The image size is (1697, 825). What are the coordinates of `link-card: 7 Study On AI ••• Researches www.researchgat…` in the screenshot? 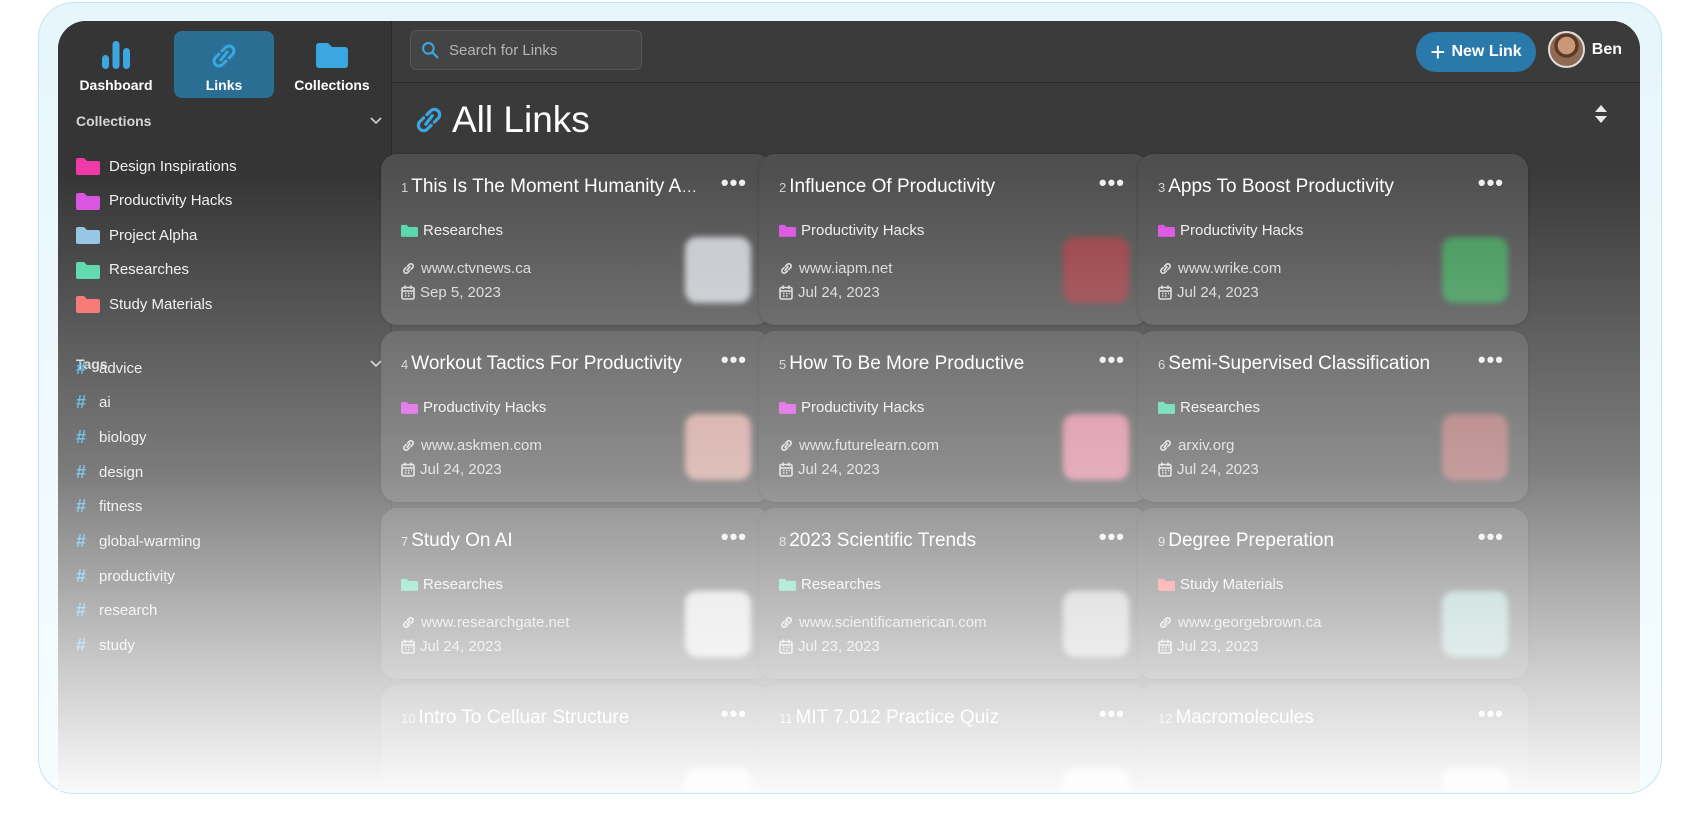 It's located at (576, 593).